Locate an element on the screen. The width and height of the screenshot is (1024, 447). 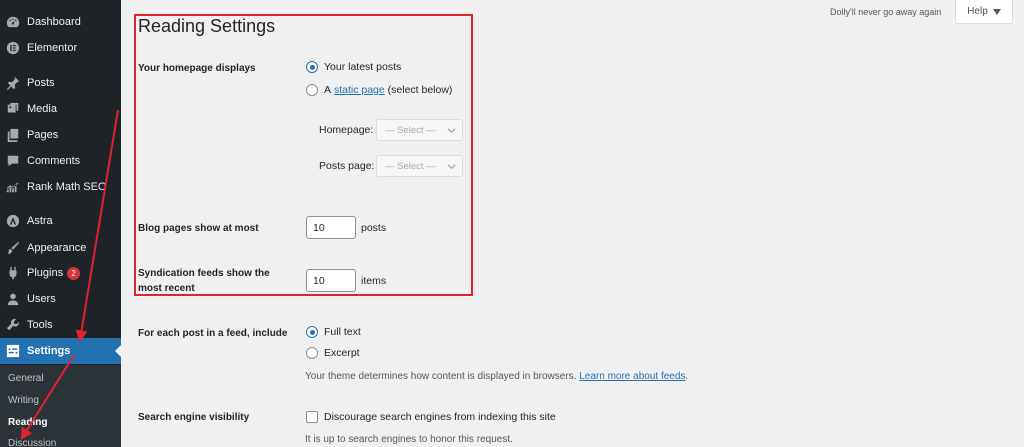
radio-label: Your latest posts is located at coordinates (363, 67).